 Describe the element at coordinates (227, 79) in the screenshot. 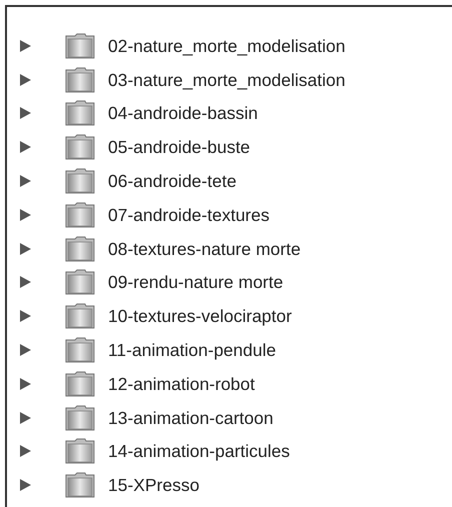

I see `folder-name: 03-nature_morte_modelisation` at that location.